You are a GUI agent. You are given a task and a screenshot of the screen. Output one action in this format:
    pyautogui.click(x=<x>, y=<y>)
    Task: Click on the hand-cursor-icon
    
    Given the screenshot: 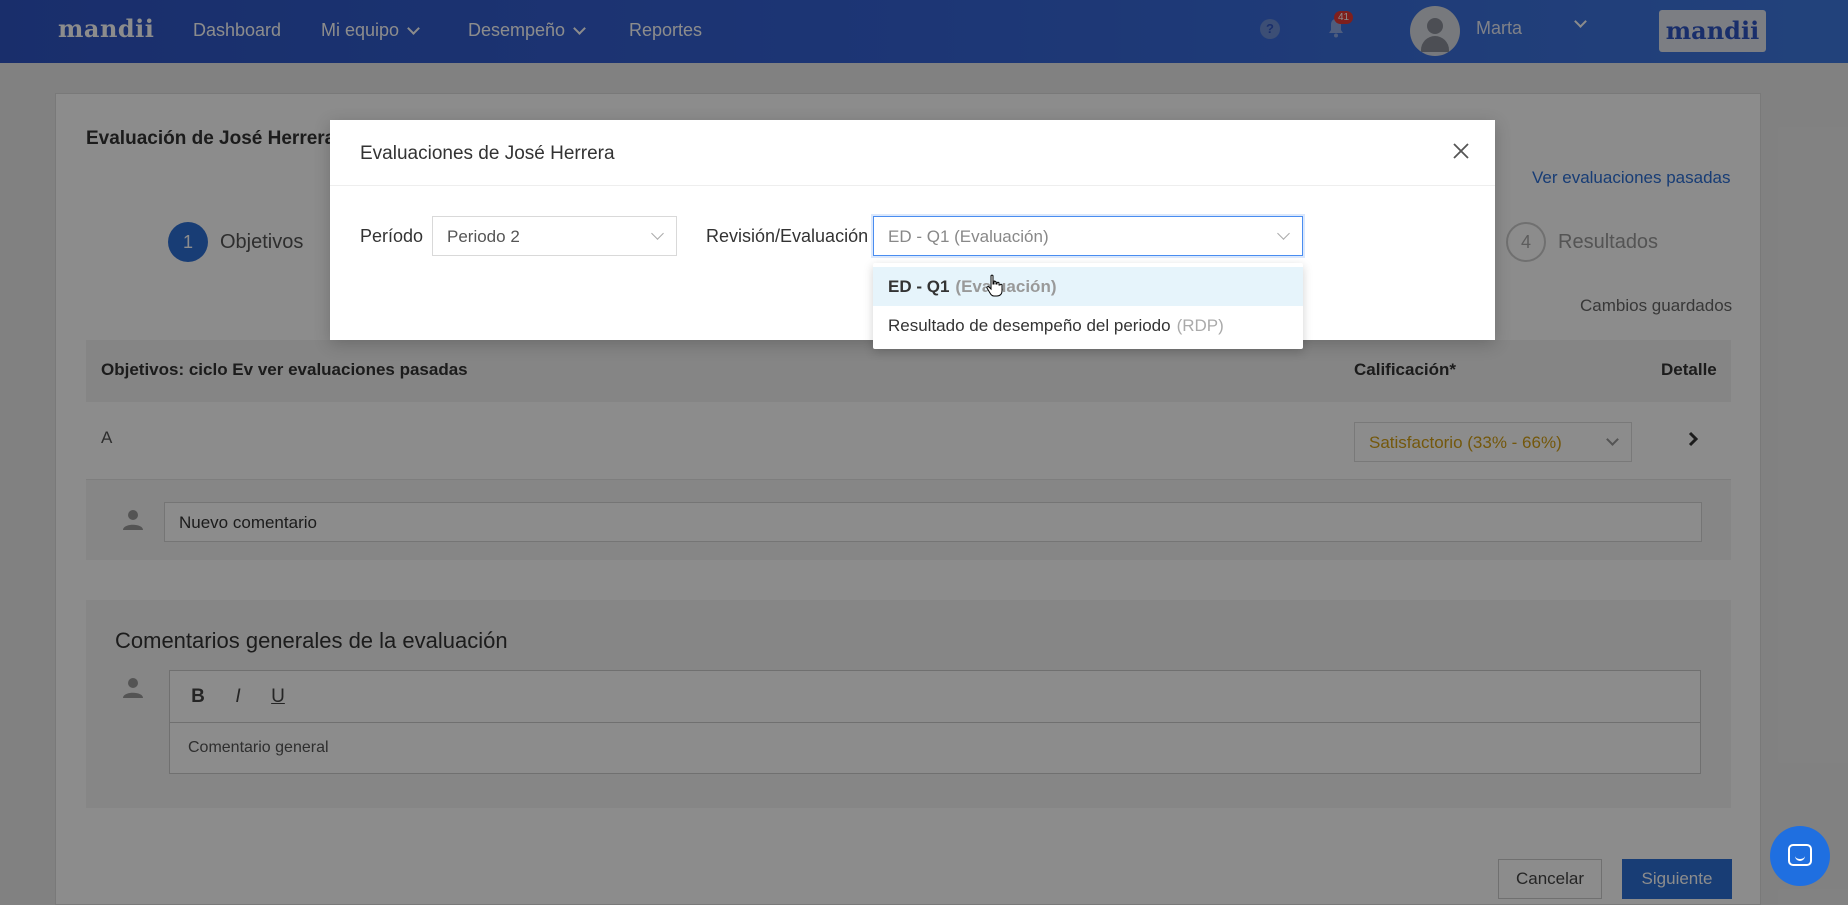 What is the action you would take?
    pyautogui.click(x=994, y=285)
    